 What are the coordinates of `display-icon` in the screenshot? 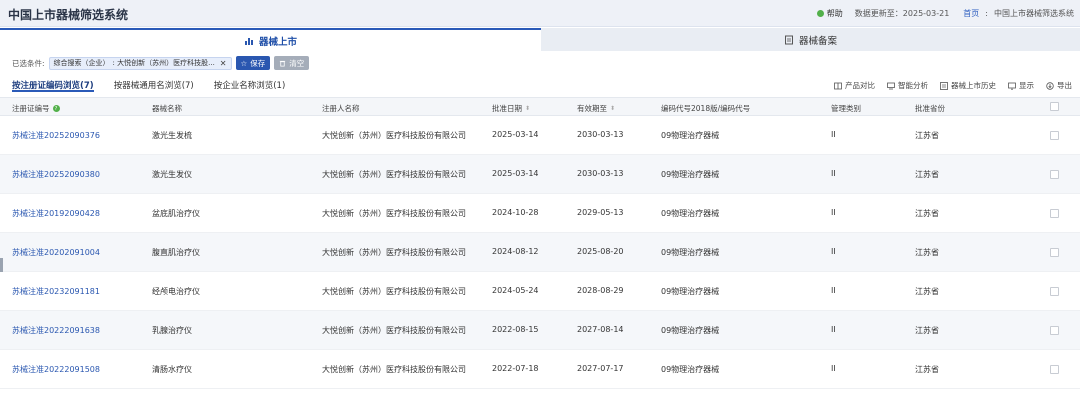 It's located at (1012, 86).